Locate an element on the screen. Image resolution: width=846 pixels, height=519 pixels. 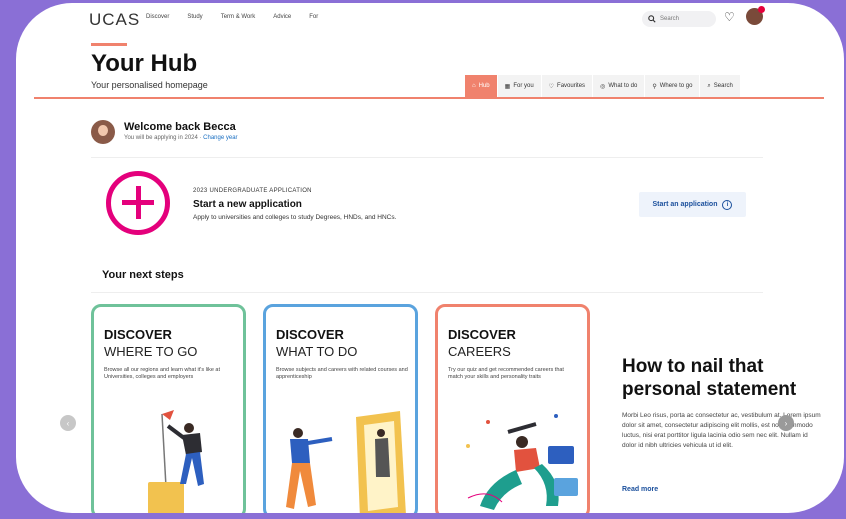
compass-icon: ◎ is located at coordinates (603, 86).